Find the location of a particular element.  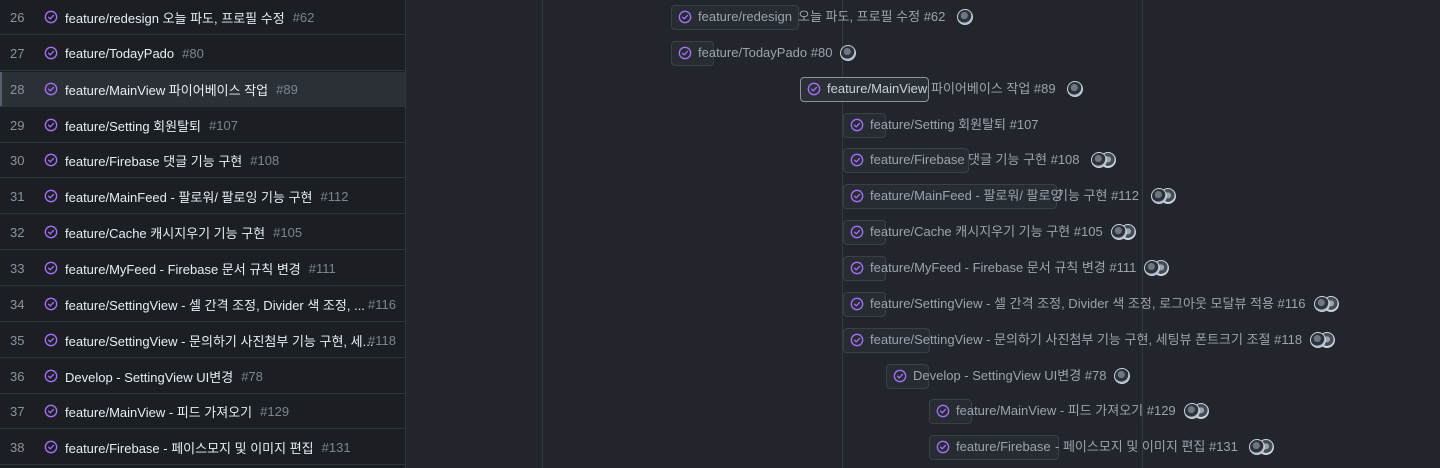

row-number: 31 is located at coordinates (17, 196).